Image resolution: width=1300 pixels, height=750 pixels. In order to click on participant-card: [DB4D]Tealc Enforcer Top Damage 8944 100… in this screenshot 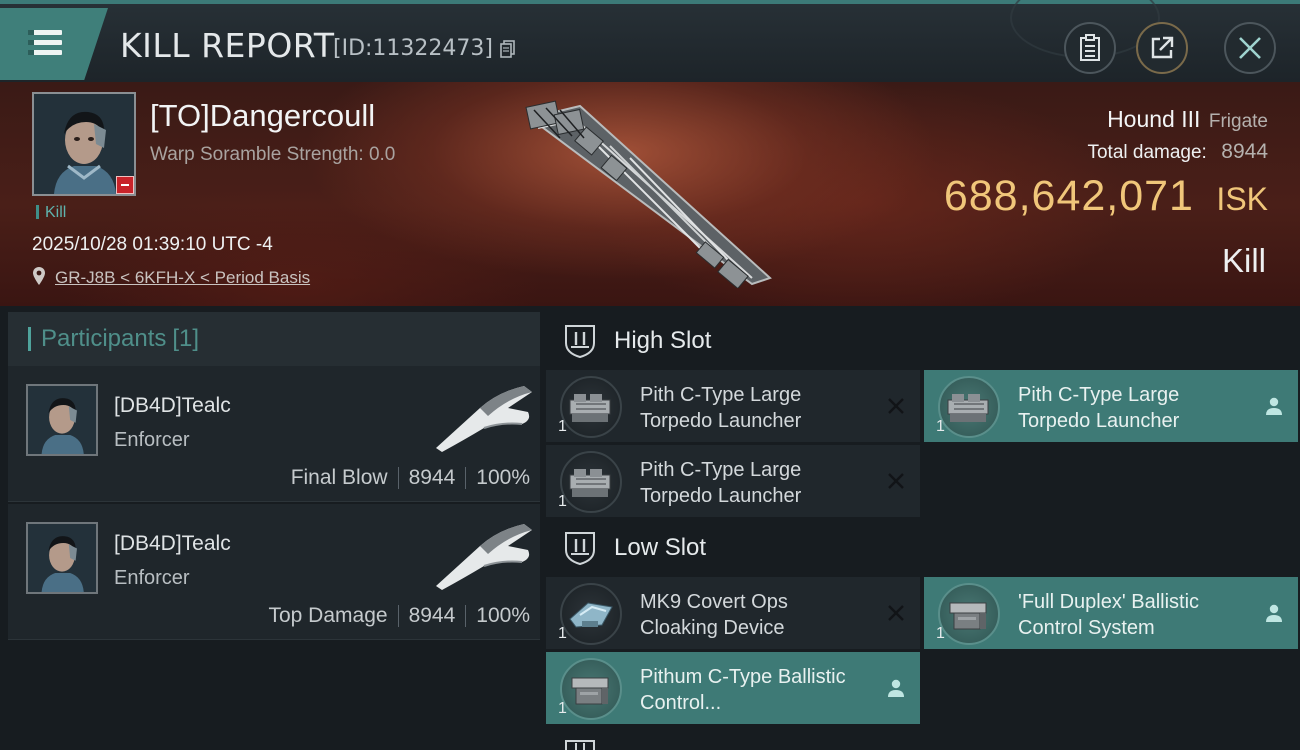, I will do `click(274, 572)`.